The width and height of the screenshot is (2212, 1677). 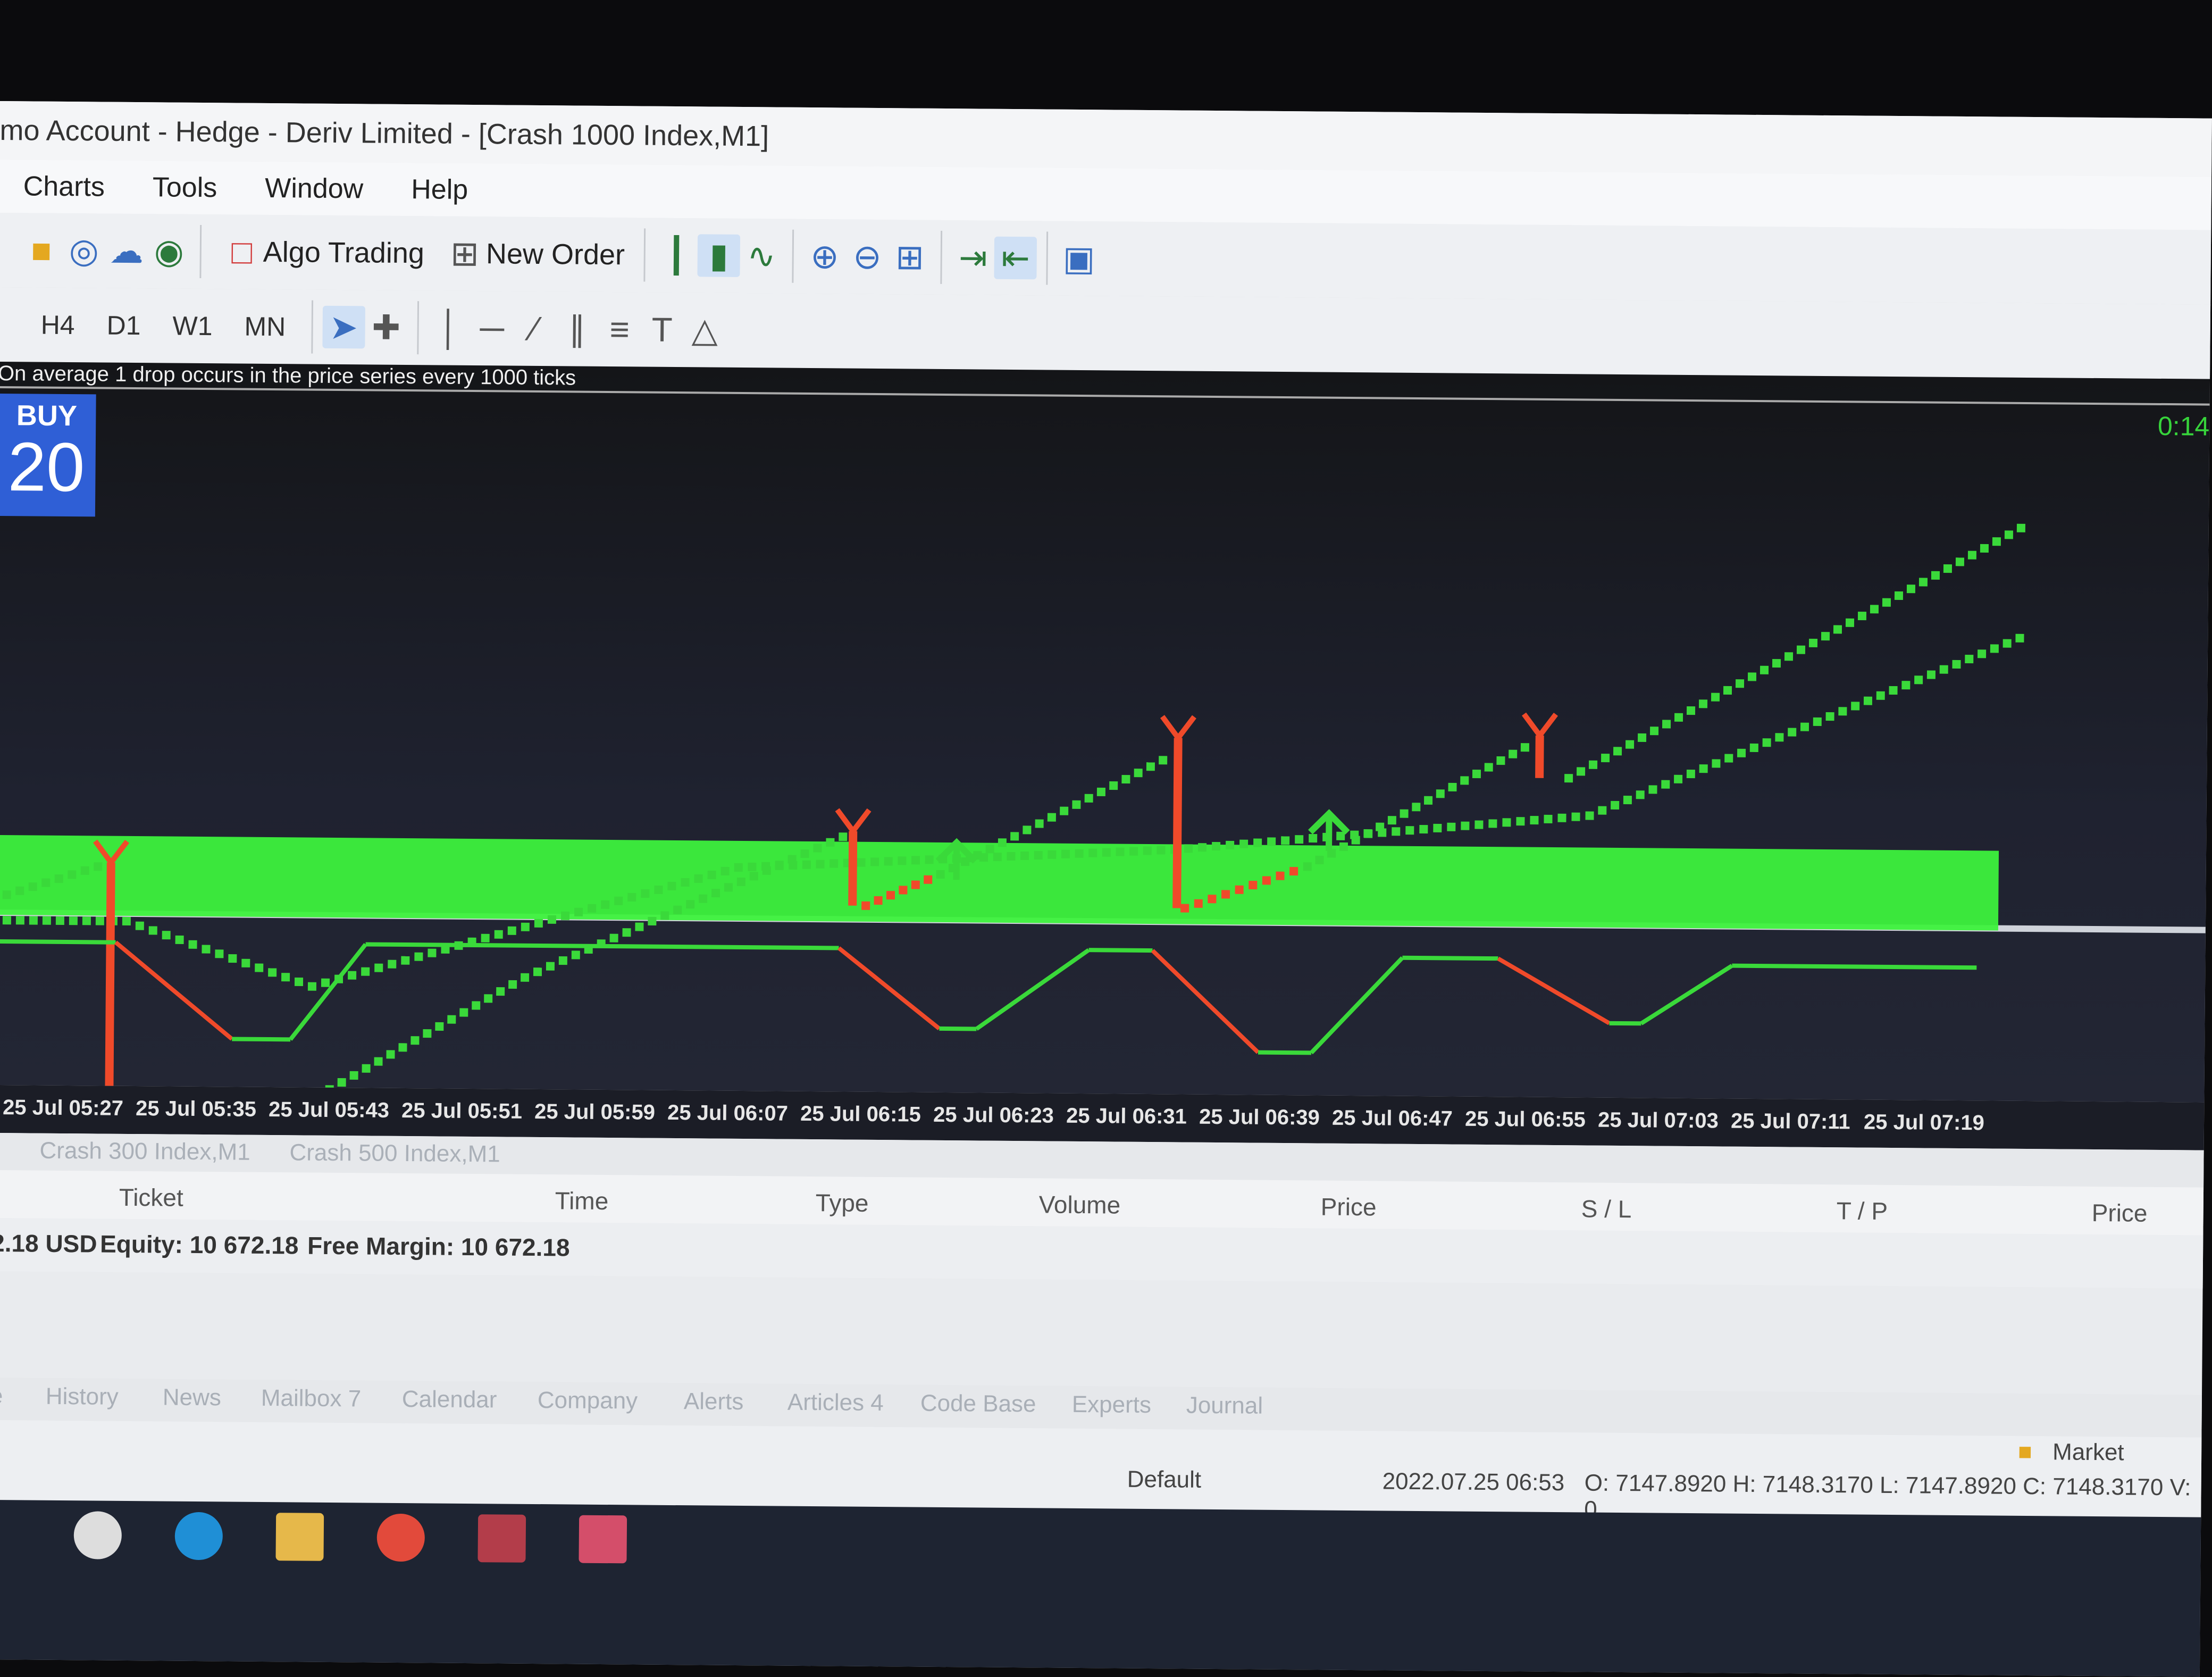 What do you see at coordinates (534, 254) in the screenshot?
I see `new-order-button: ⊞ New Order` at bounding box center [534, 254].